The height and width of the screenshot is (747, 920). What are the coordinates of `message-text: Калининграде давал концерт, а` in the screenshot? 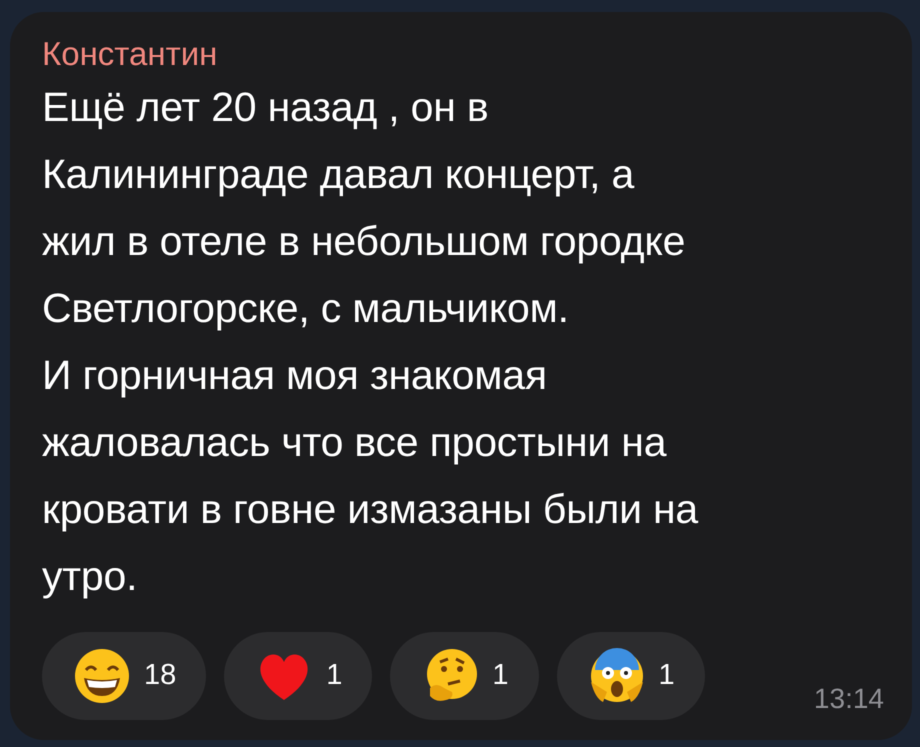 It's located at (339, 174).